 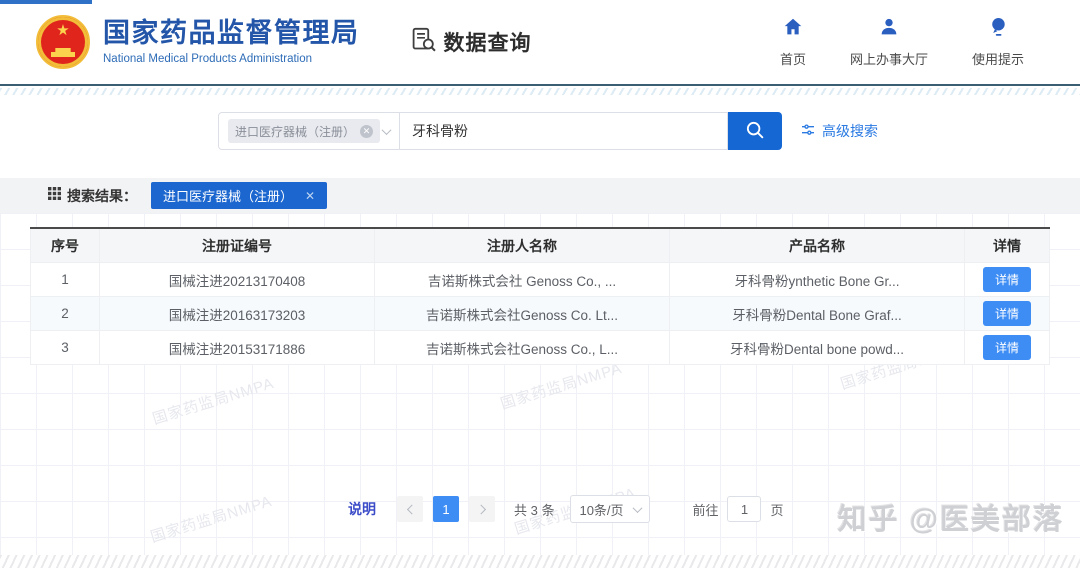 What do you see at coordinates (540, 561) in the screenshot?
I see `footer-hatch-strip` at bounding box center [540, 561].